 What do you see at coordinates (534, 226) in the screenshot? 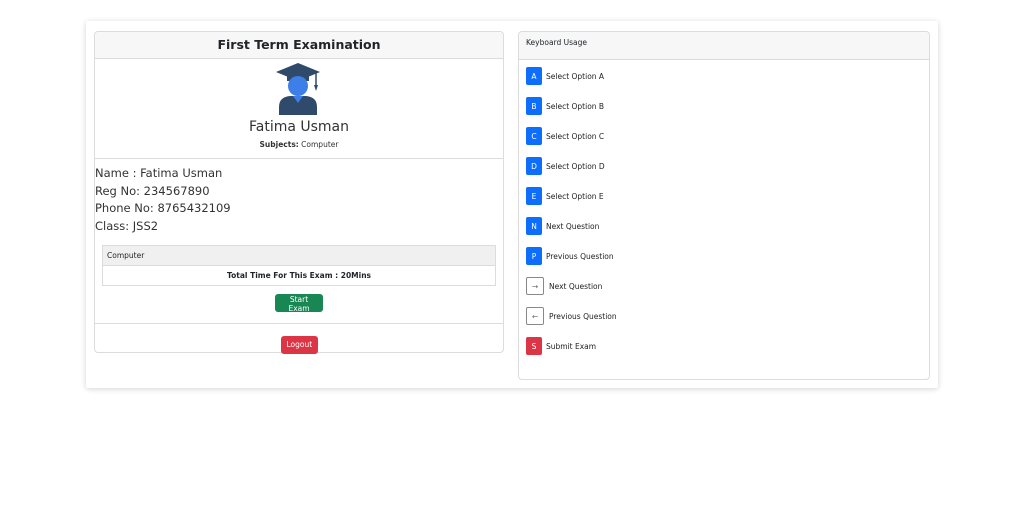
I see `key-n-badge: N` at bounding box center [534, 226].